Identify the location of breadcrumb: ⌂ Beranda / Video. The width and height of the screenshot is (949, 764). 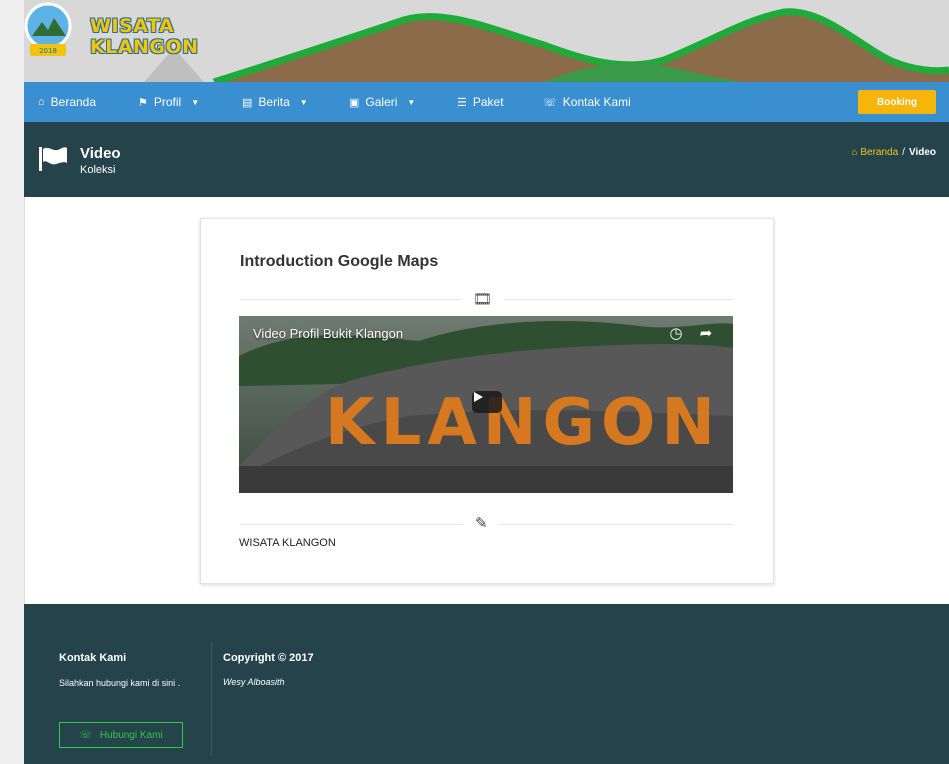
(894, 152).